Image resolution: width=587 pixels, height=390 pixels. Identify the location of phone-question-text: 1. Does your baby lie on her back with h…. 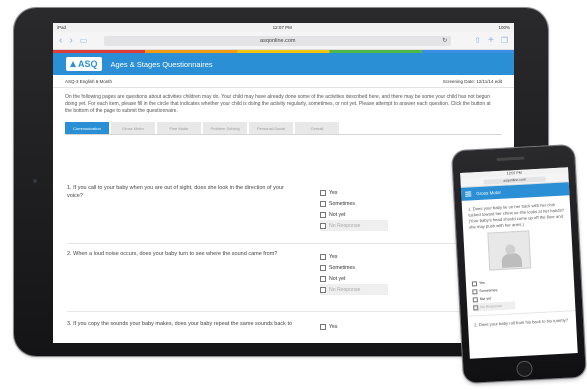
(516, 216).